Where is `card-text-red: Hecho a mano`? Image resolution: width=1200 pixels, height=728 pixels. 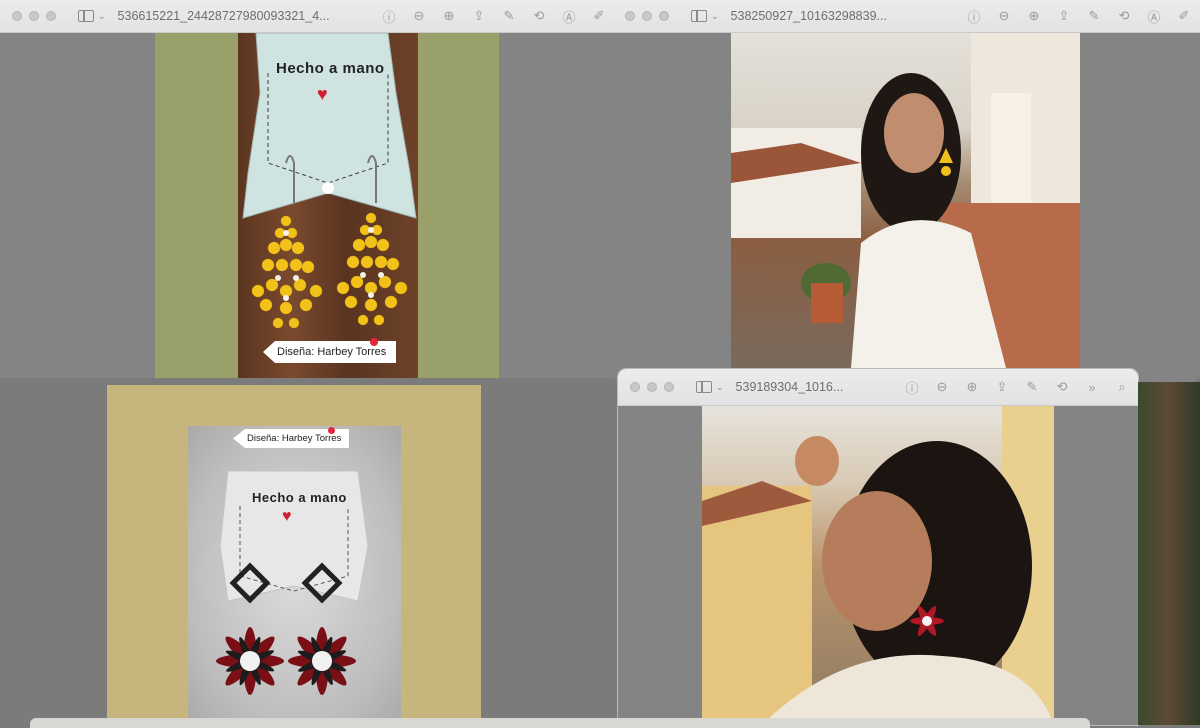 card-text-red: Hecho a mano is located at coordinates (299, 497).